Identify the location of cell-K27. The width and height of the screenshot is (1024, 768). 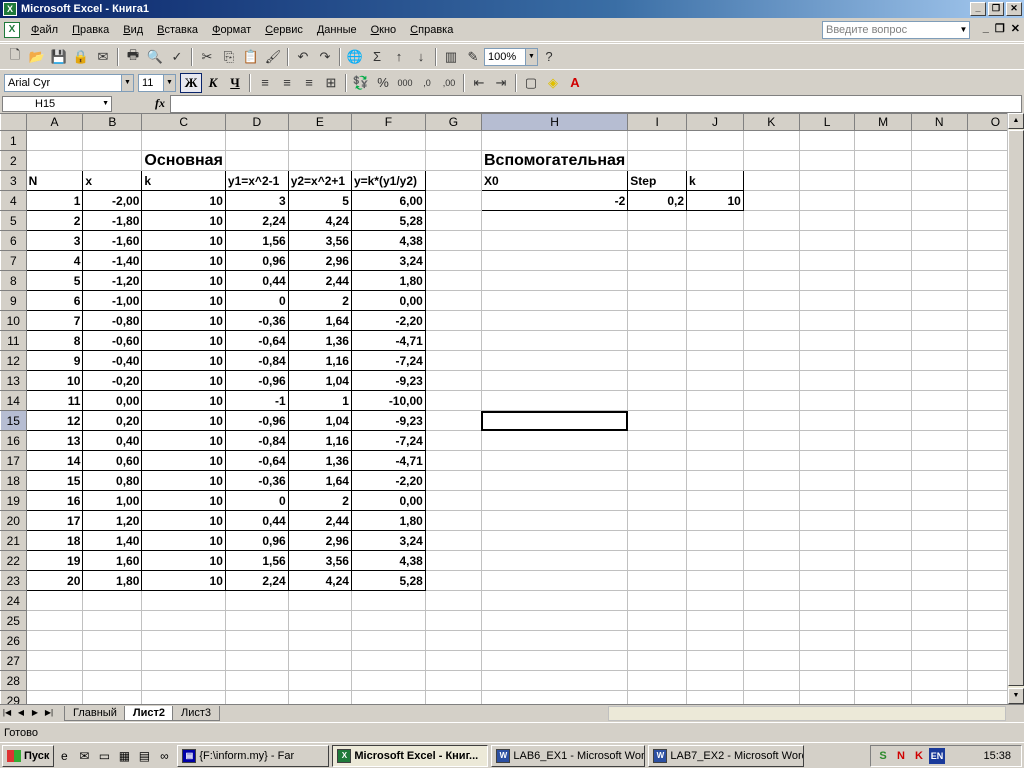
(771, 660).